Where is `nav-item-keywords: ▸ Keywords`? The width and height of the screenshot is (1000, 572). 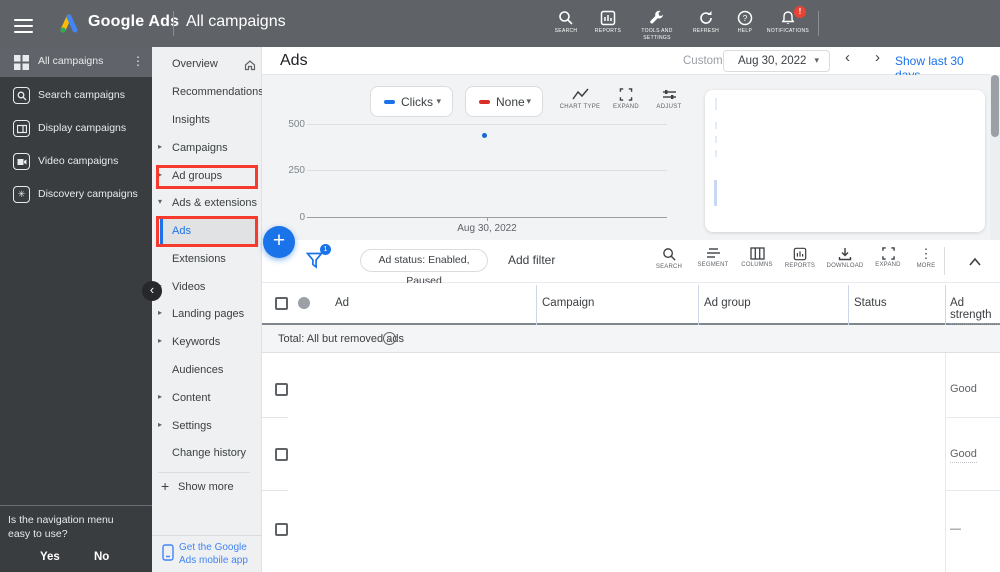
nav-item-keywords: ▸ Keywords is located at coordinates (207, 343).